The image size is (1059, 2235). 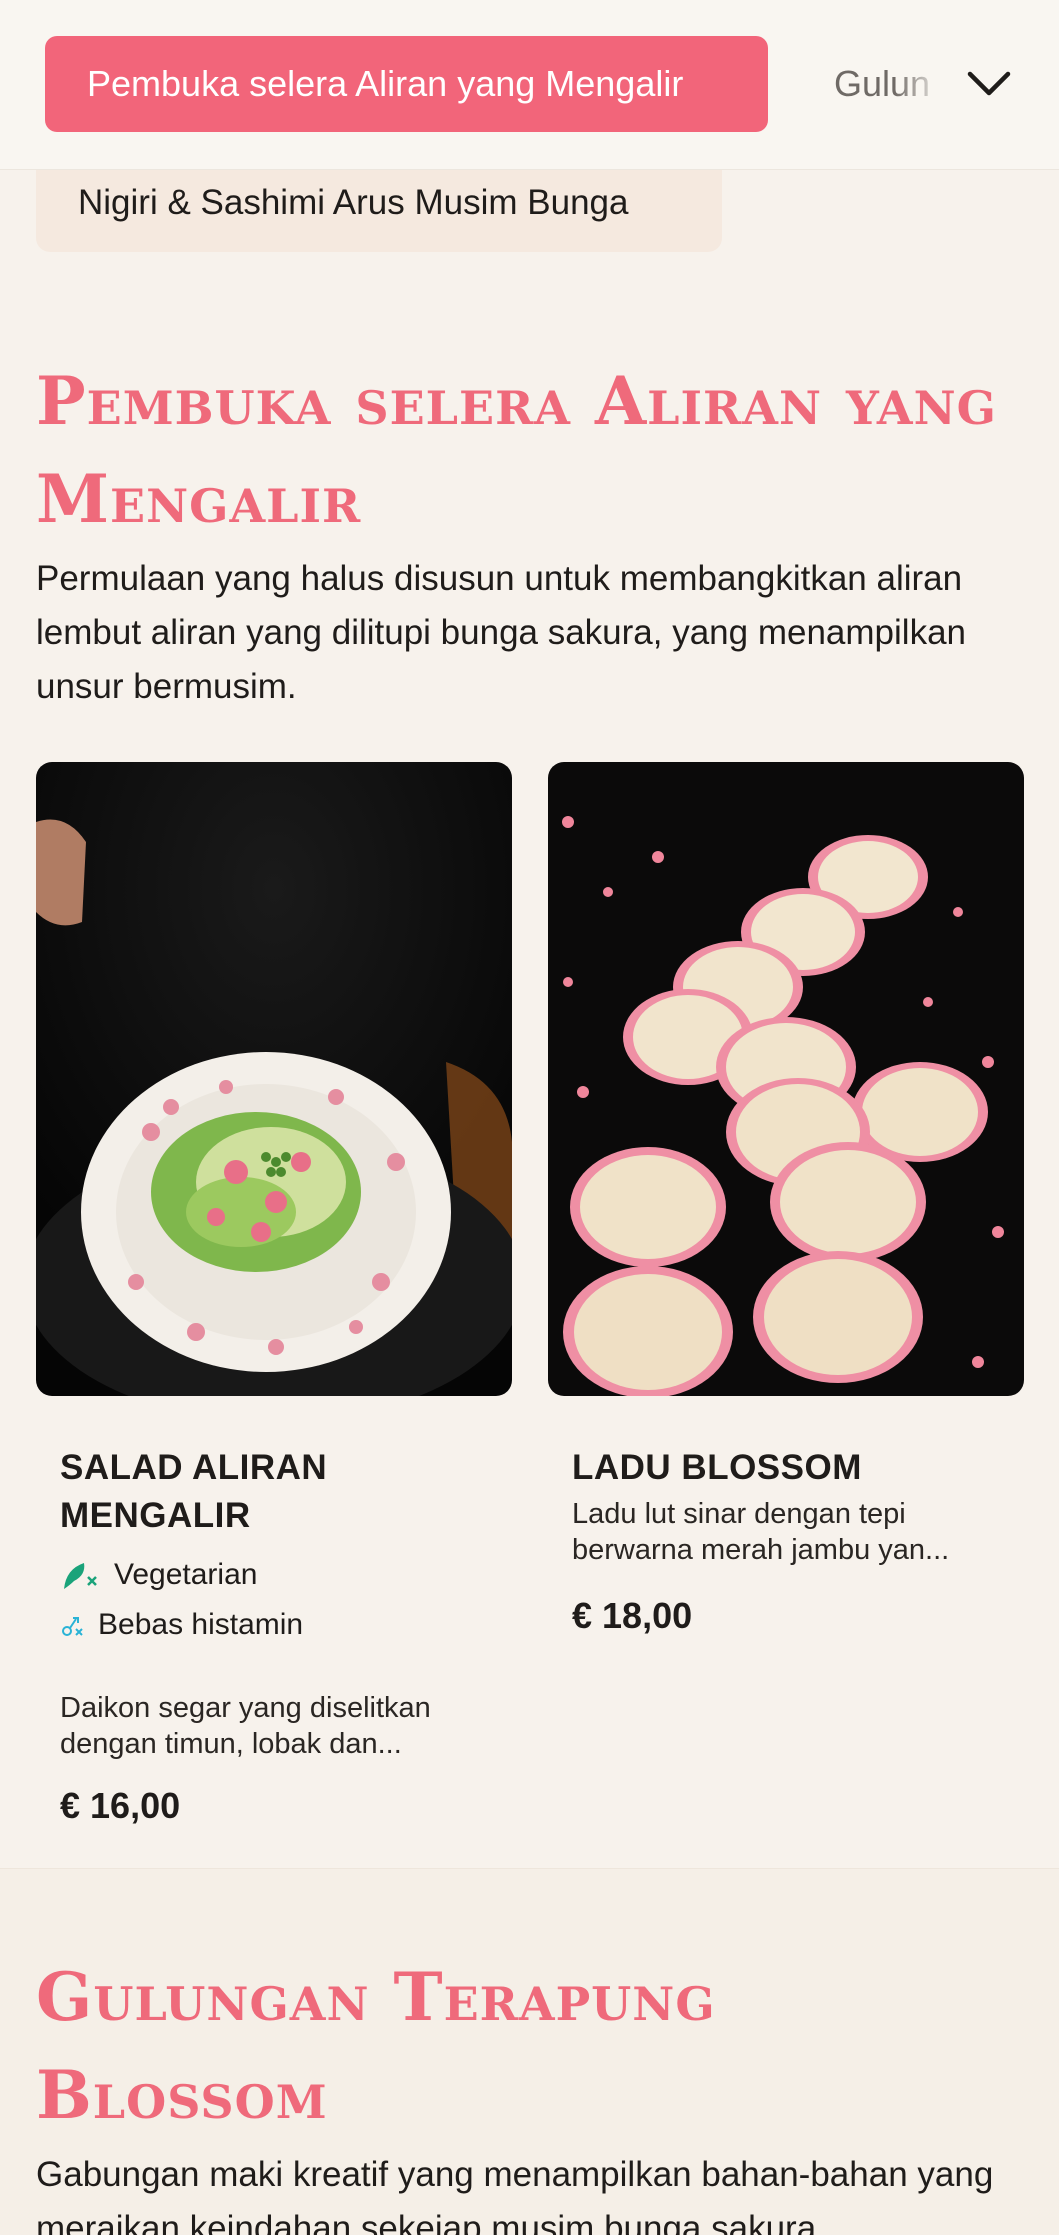 What do you see at coordinates (632, 1615) in the screenshot?
I see `item-price: € 18,00` at bounding box center [632, 1615].